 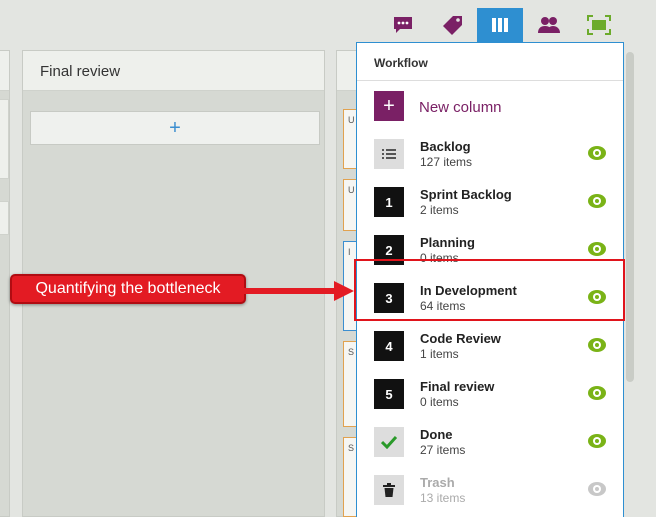 What do you see at coordinates (468, 290) in the screenshot?
I see `row-name: In Development` at bounding box center [468, 290].